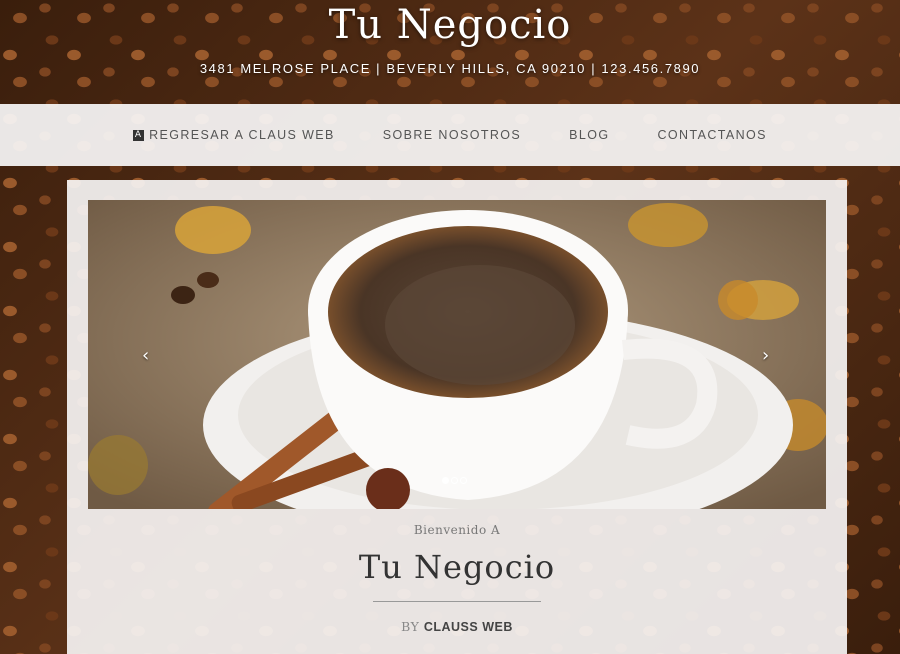  I want to click on nav-item-contactanos: CONTACTANOS, so click(712, 135).